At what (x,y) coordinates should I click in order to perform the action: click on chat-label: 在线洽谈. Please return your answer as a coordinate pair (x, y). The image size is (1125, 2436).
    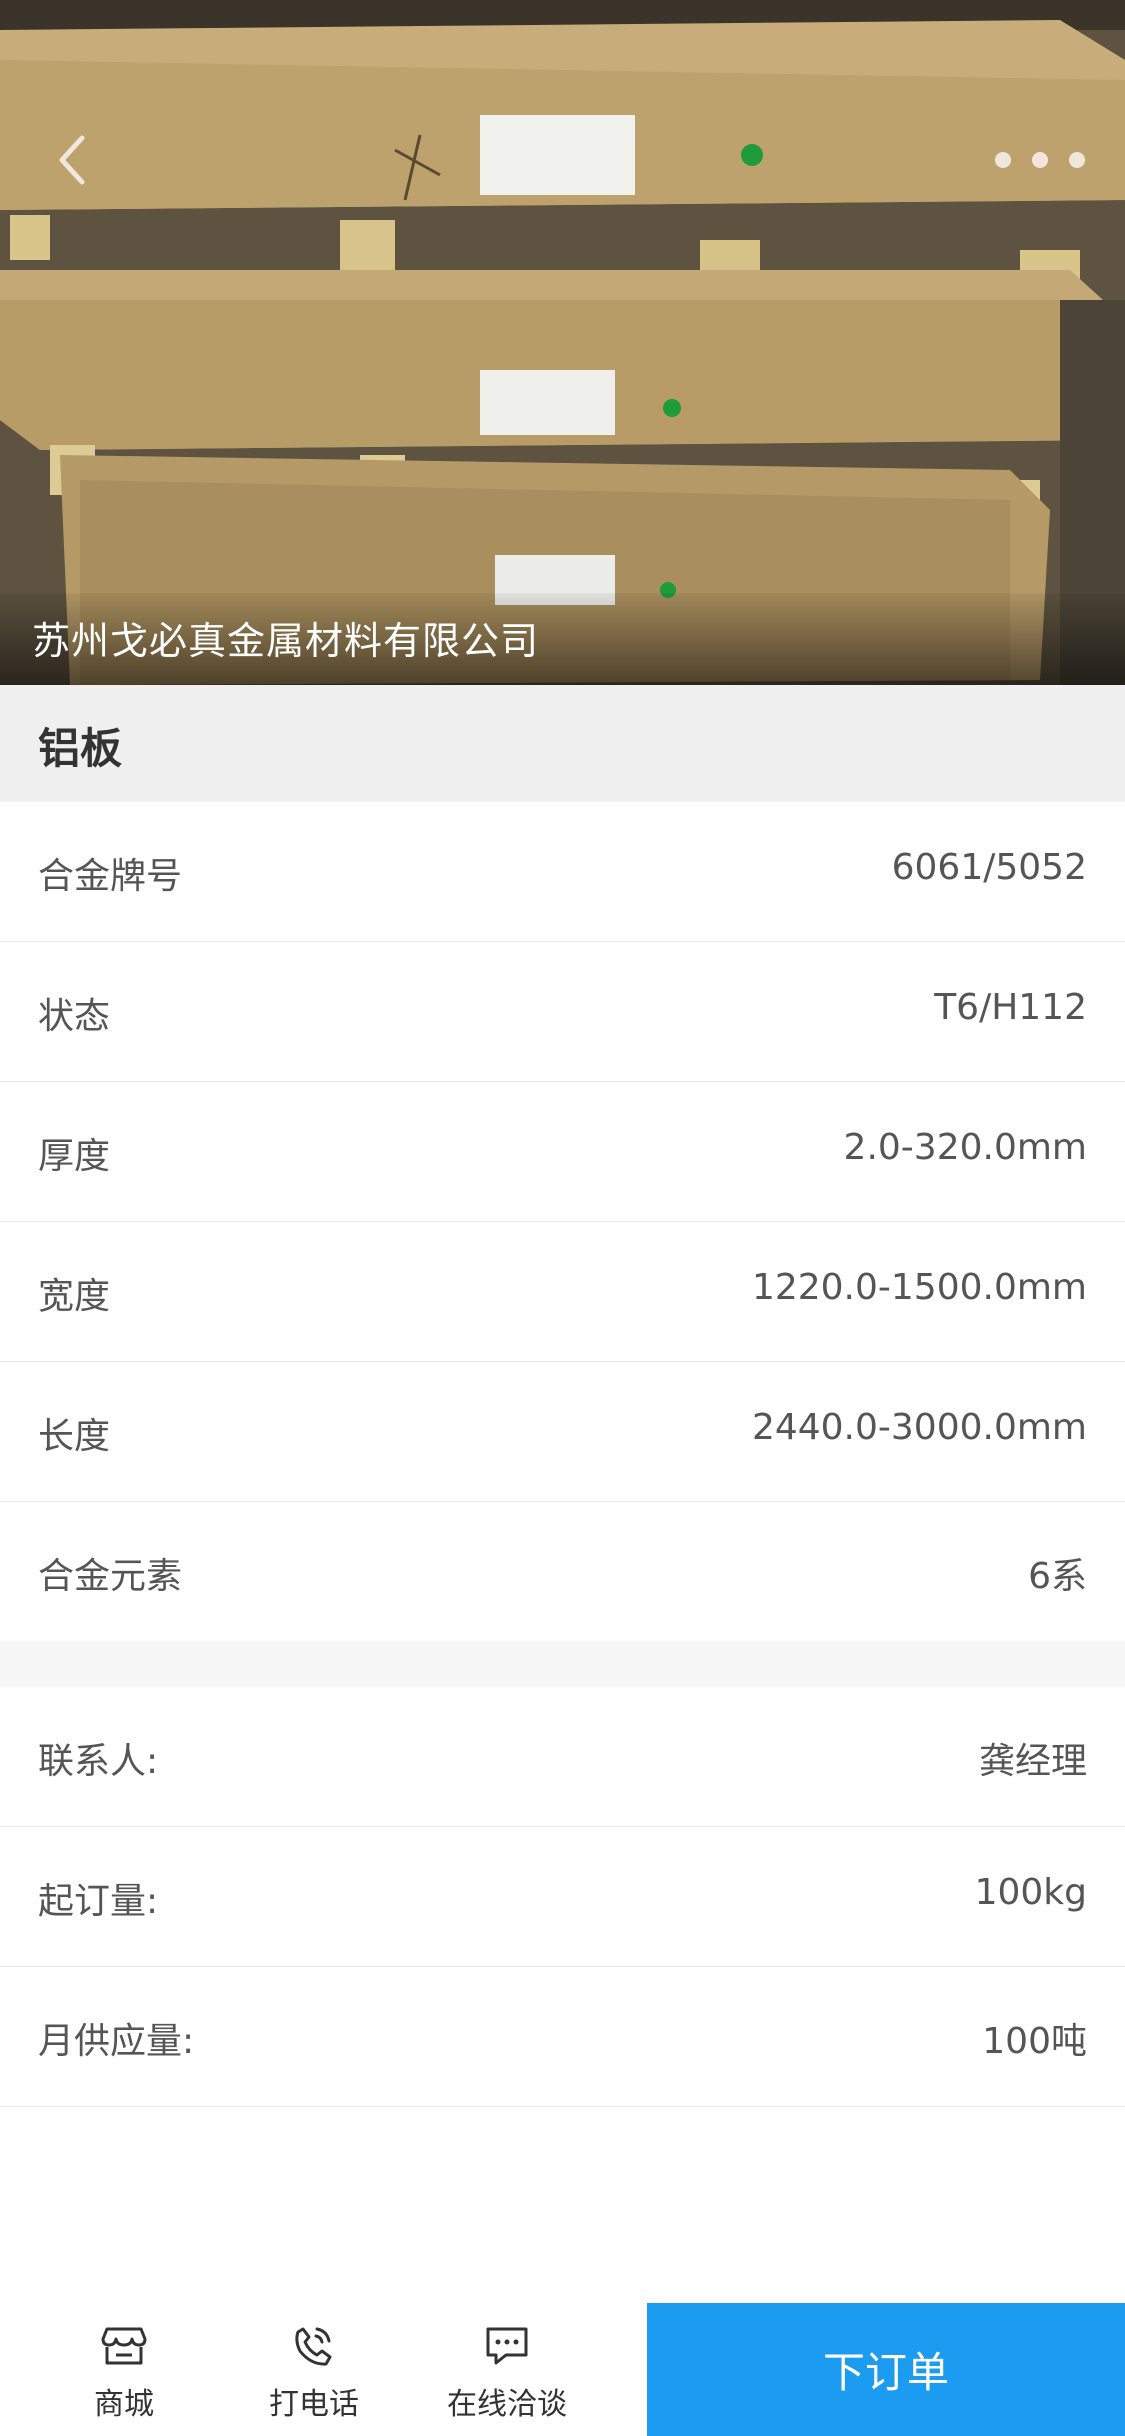
    Looking at the image, I should click on (507, 2404).